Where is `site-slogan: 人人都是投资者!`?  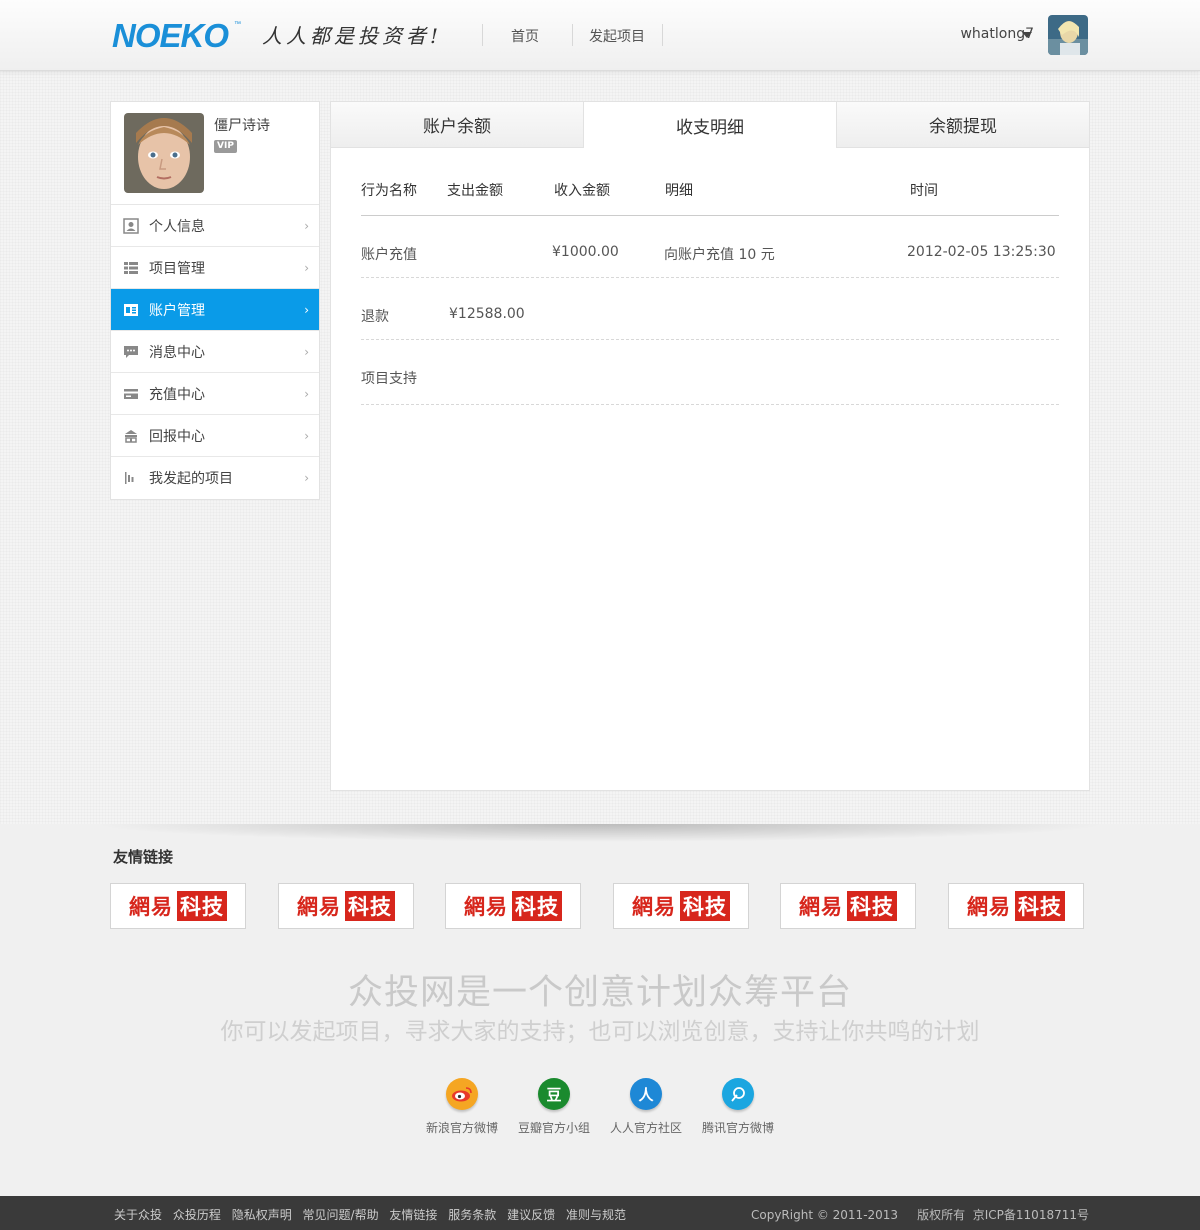
site-slogan: 人人都是投资者! is located at coordinates (352, 36).